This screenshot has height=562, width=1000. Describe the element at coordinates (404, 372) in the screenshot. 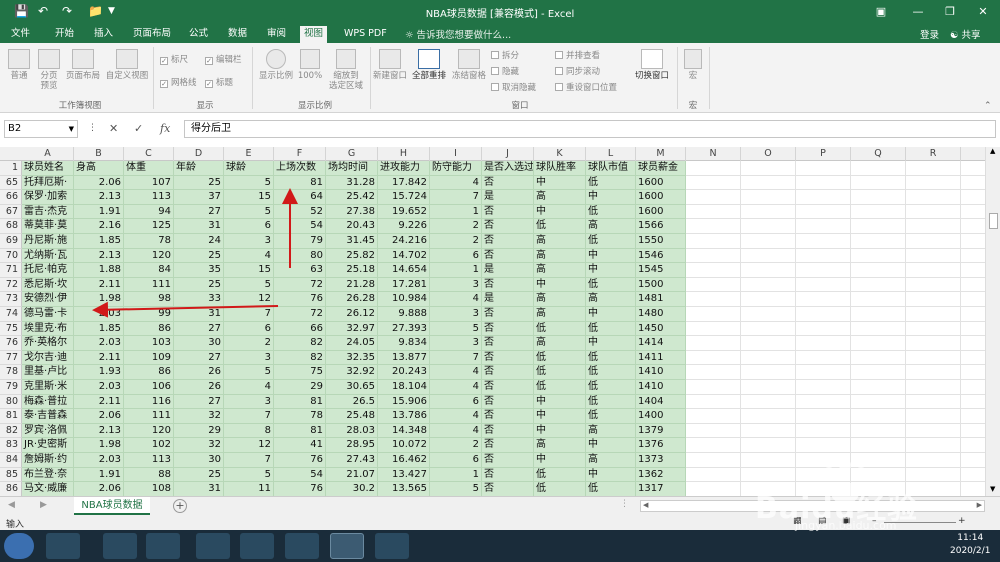

I see `table-cell: 20.243` at that location.